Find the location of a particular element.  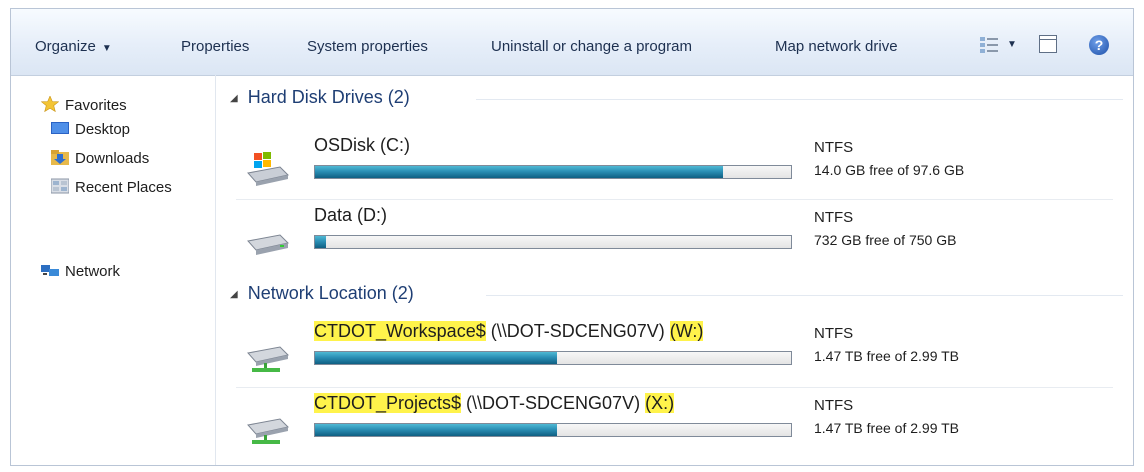

nav-item-desktop: Desktop is located at coordinates (90, 130).